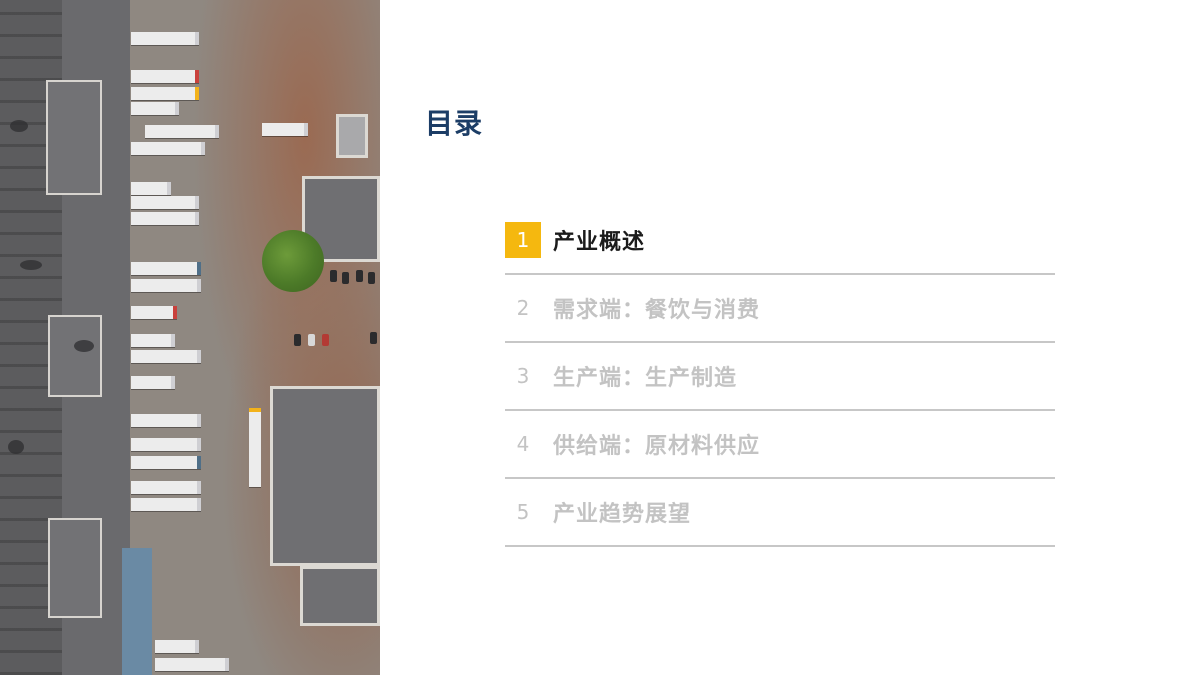  I want to click on toc-label: 生产端：生产制造, so click(645, 378).